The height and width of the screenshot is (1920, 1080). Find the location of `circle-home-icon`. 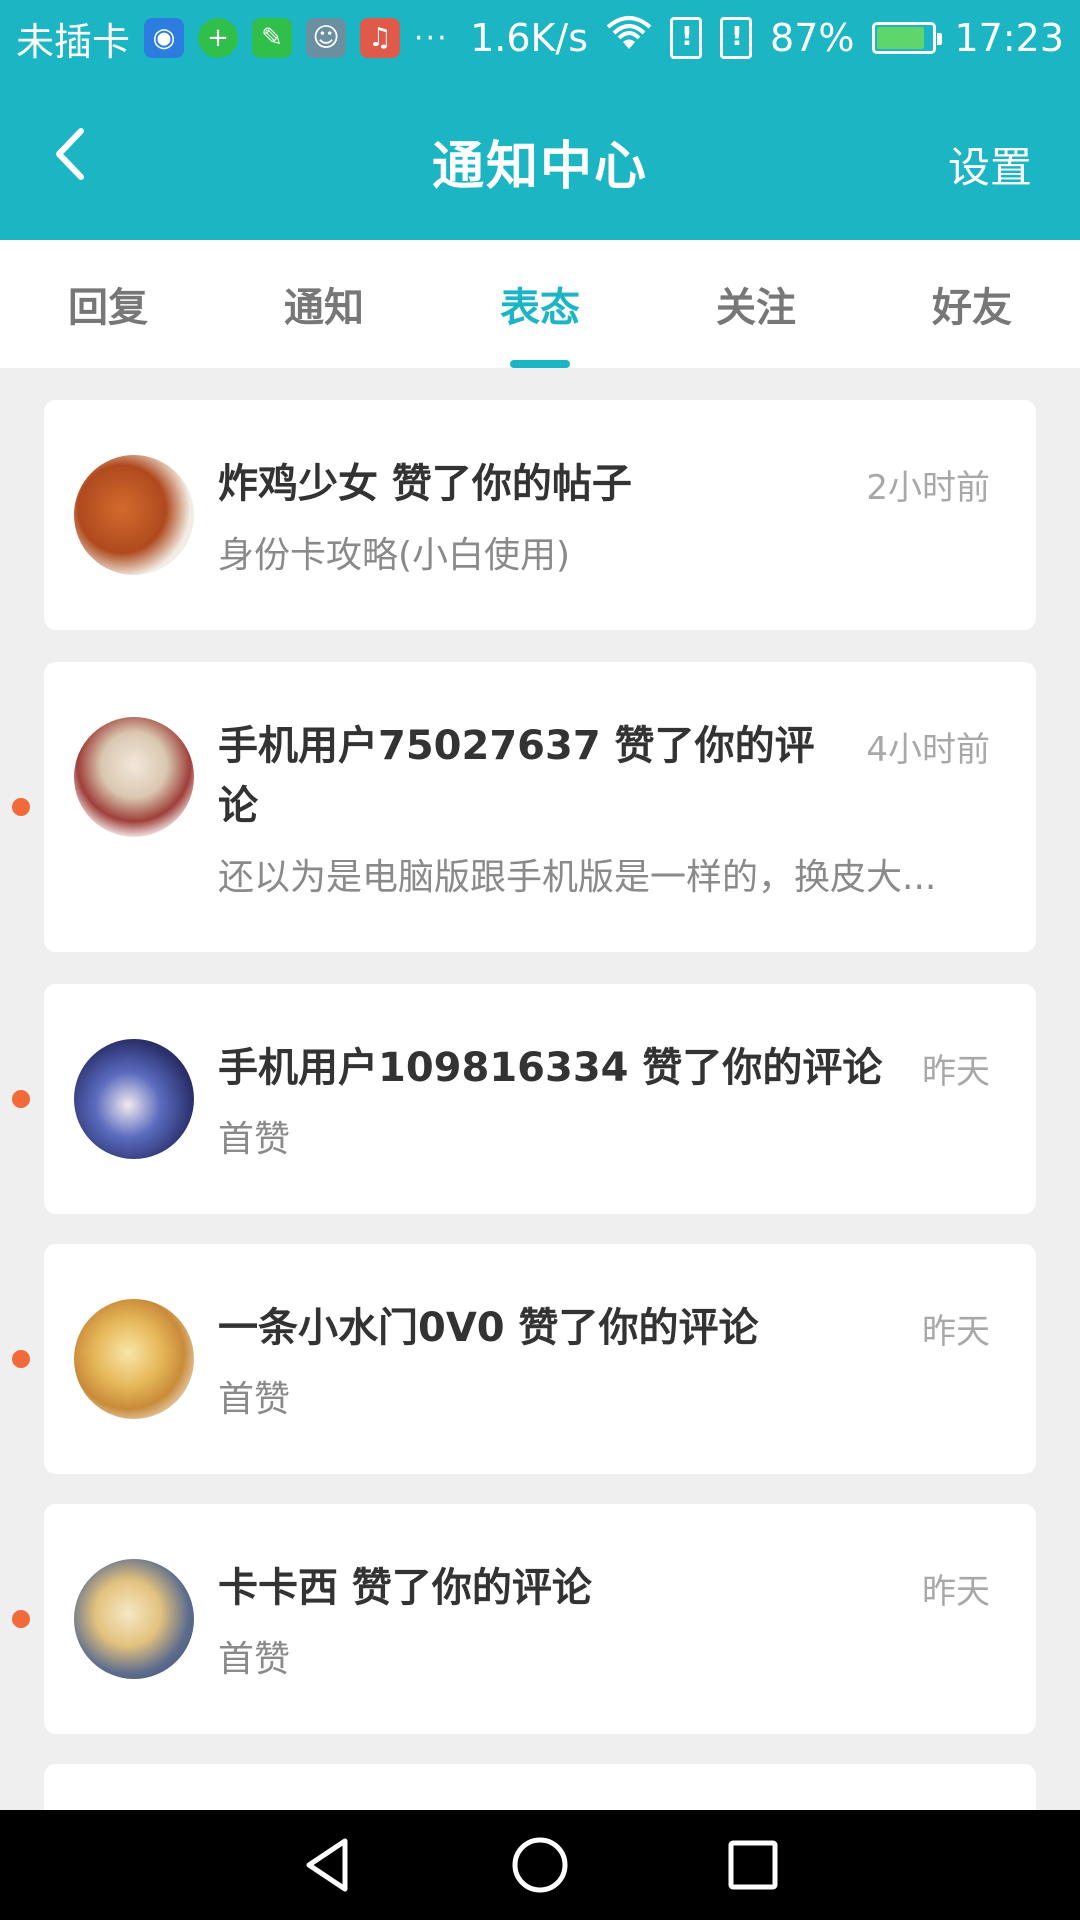

circle-home-icon is located at coordinates (540, 1865).